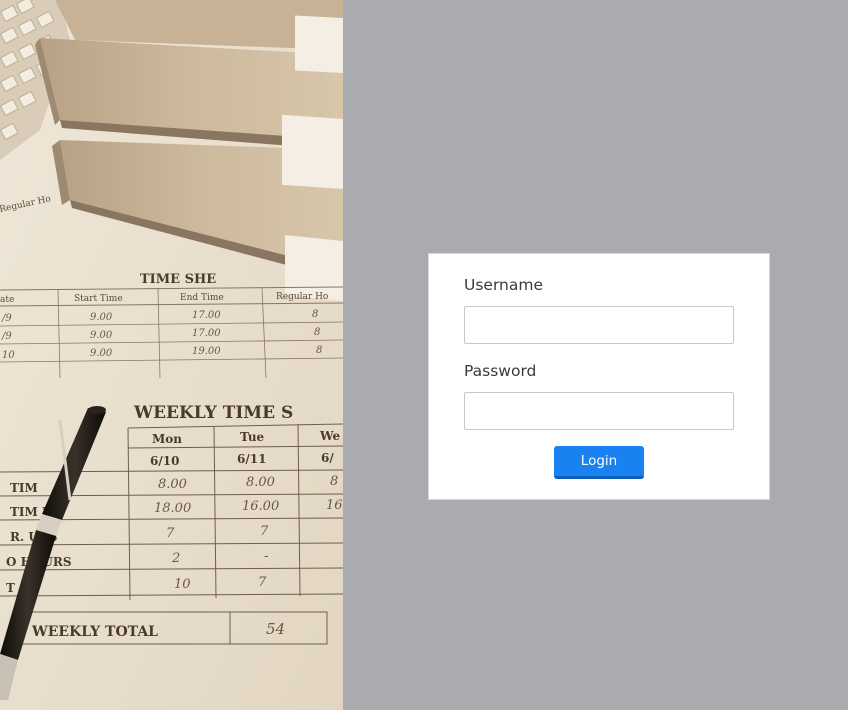  What do you see at coordinates (202, 298) in the screenshot?
I see `top-col-2: End Time` at bounding box center [202, 298].